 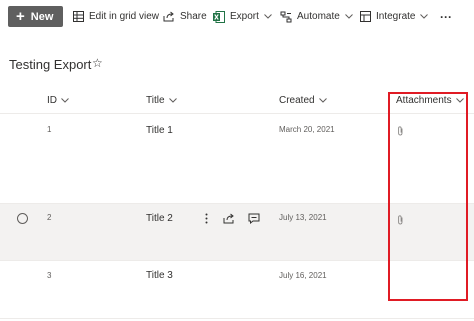 What do you see at coordinates (365, 16) in the screenshot?
I see `integrate-icon` at bounding box center [365, 16].